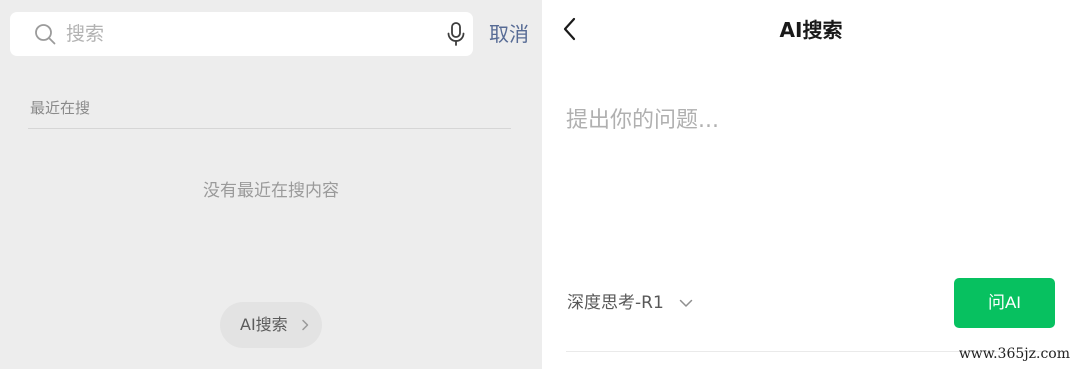  I want to click on divider, so click(269, 128).